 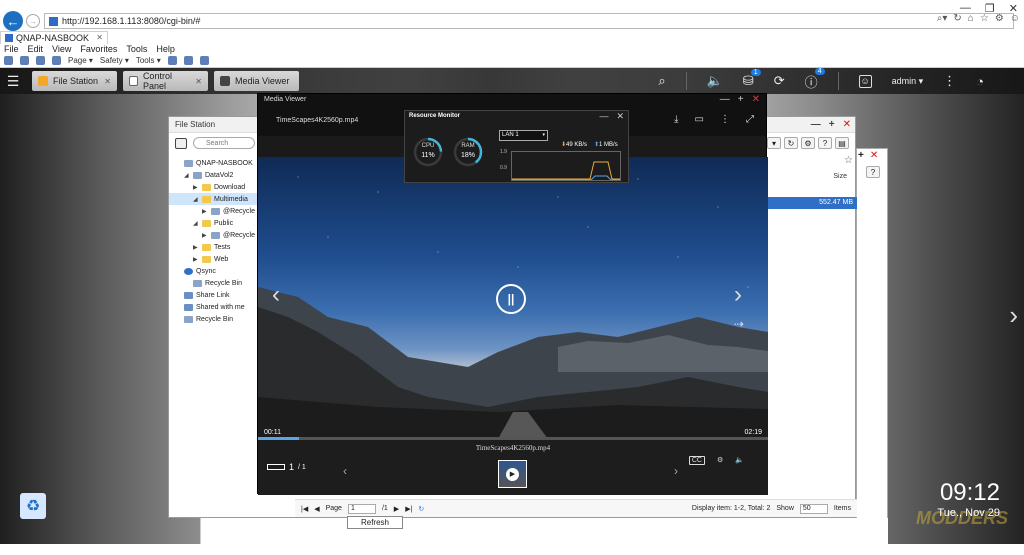 What do you see at coordinates (181, 143) in the screenshot?
I see `view-toggle-icon` at bounding box center [181, 143].